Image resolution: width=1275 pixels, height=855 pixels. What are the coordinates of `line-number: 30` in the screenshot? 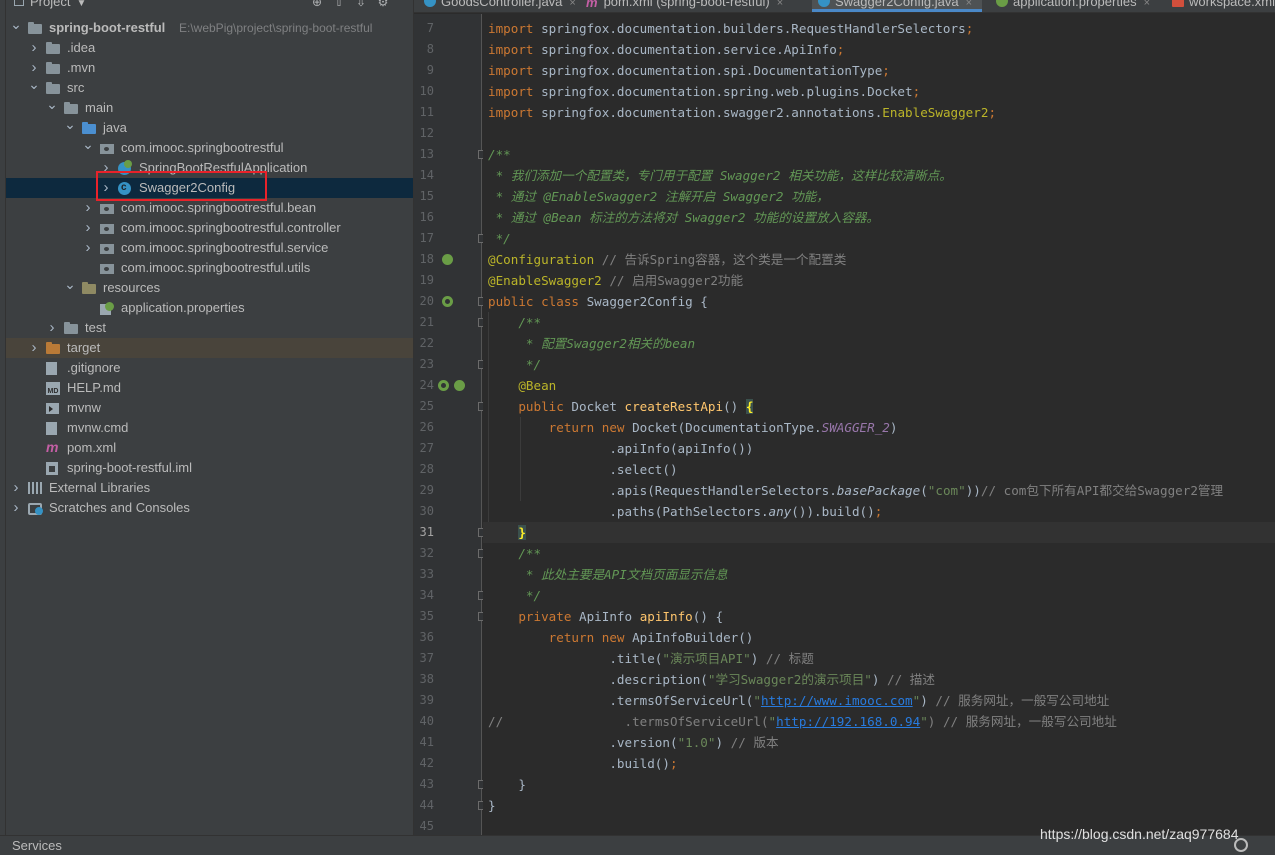 It's located at (426, 511).